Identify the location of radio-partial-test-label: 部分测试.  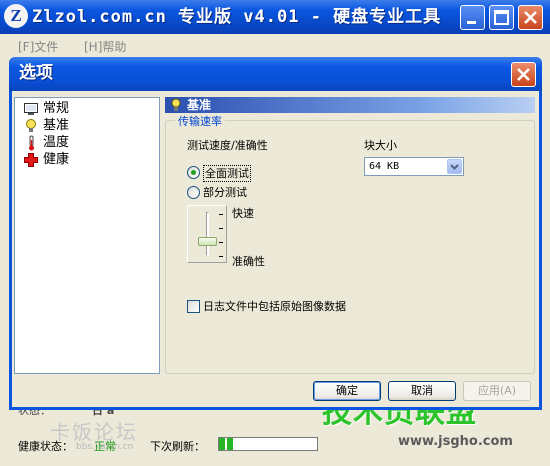
(225, 192).